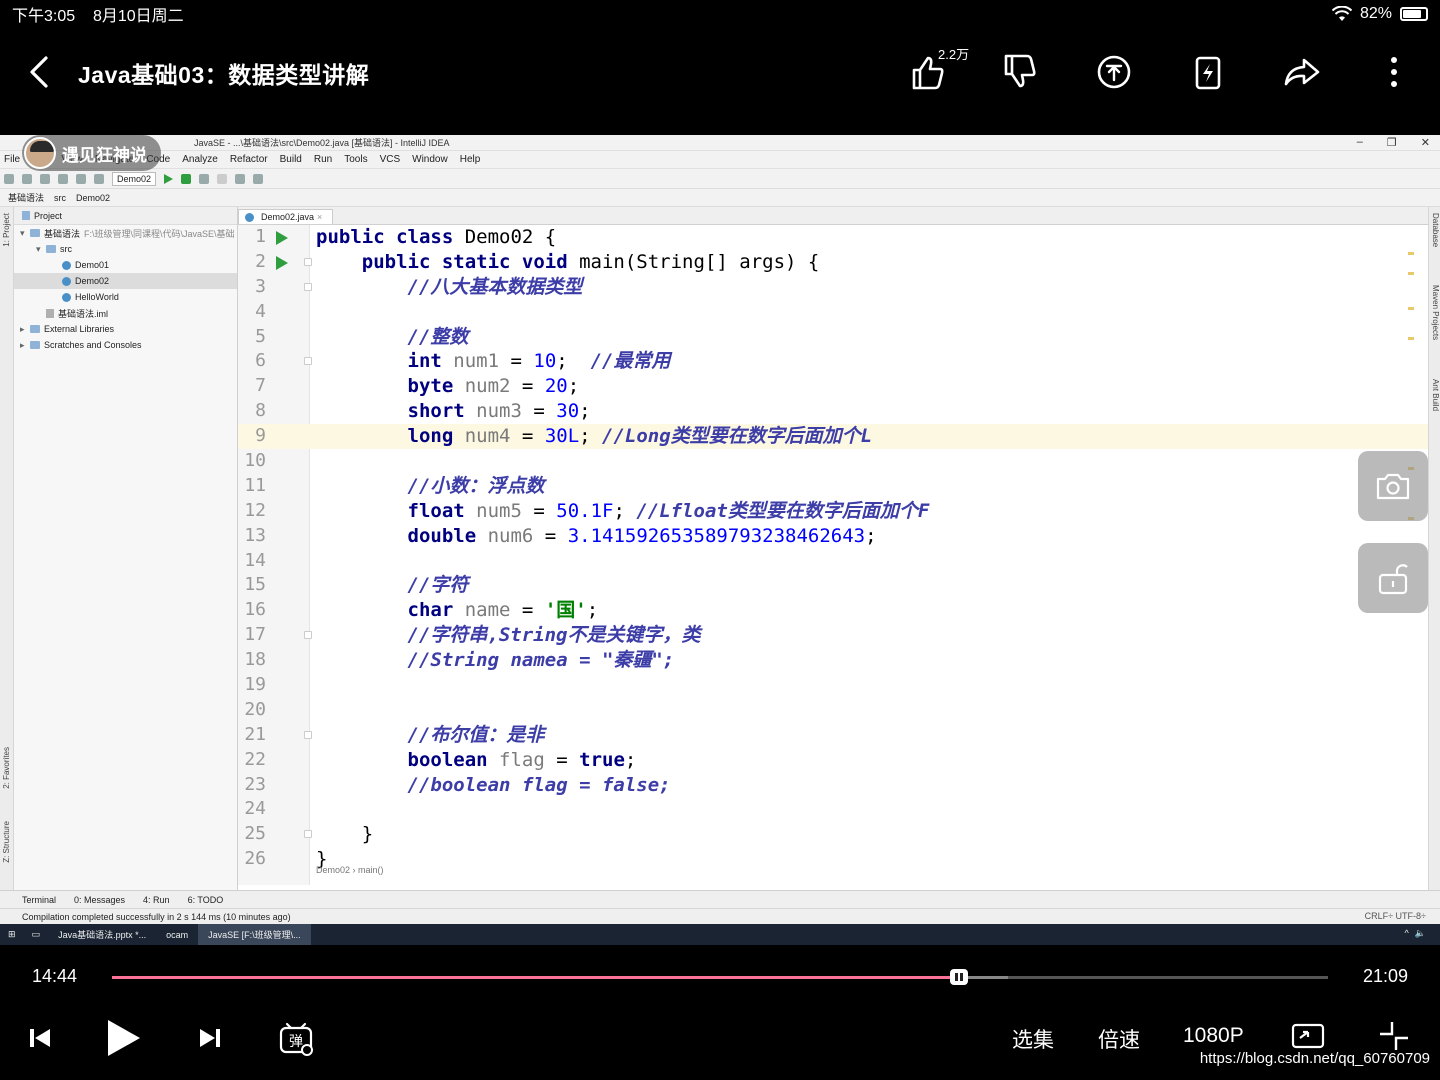 Image resolution: width=1440 pixels, height=1080 pixels. Describe the element at coordinates (1392, 142) in the screenshot. I see `restore-icon: ❐` at that location.